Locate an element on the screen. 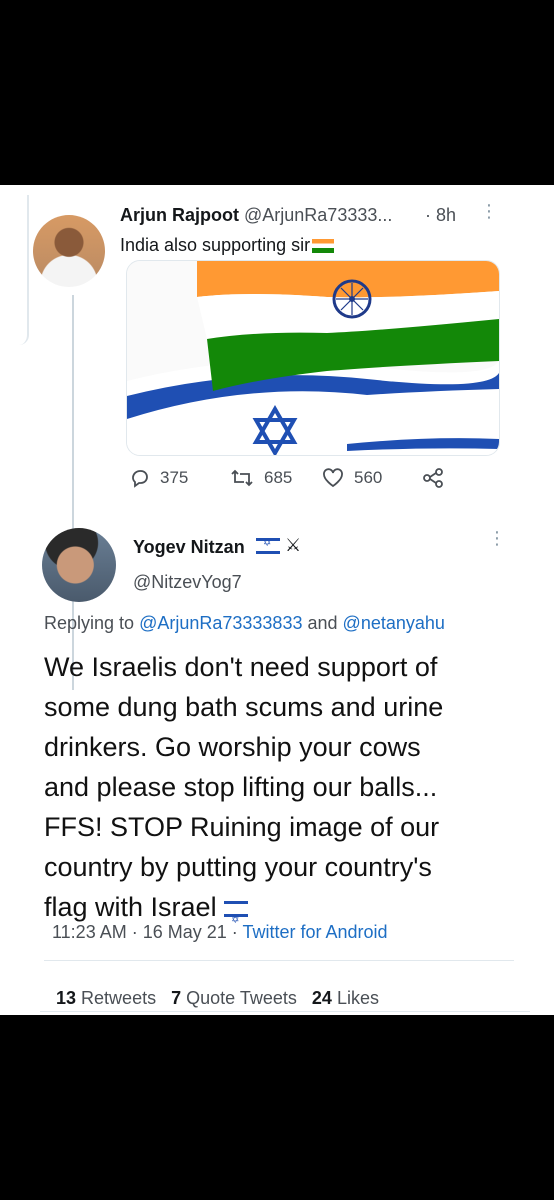 The width and height of the screenshot is (554, 1200). likes-stat: 24 Likes is located at coordinates (345, 998).